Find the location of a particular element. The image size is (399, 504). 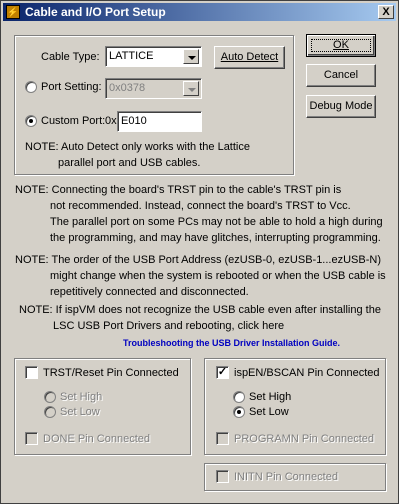

auto-detect-note-line2: parallel port and USB cables. is located at coordinates (129, 163).